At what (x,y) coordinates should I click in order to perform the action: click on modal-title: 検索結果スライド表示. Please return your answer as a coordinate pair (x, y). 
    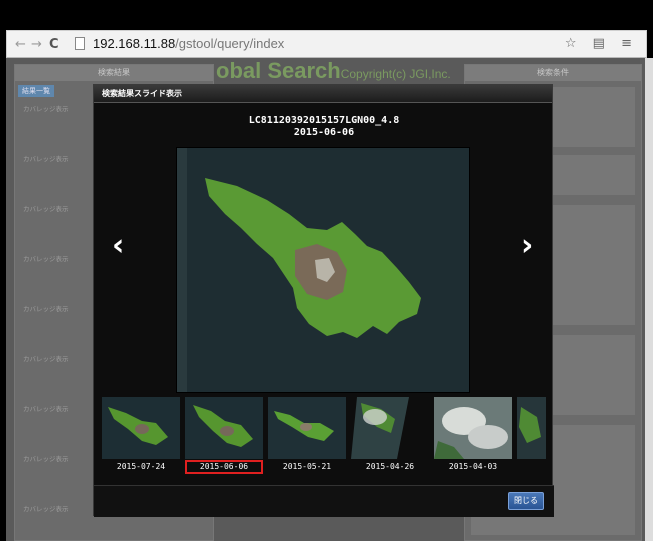
    Looking at the image, I should click on (323, 94).